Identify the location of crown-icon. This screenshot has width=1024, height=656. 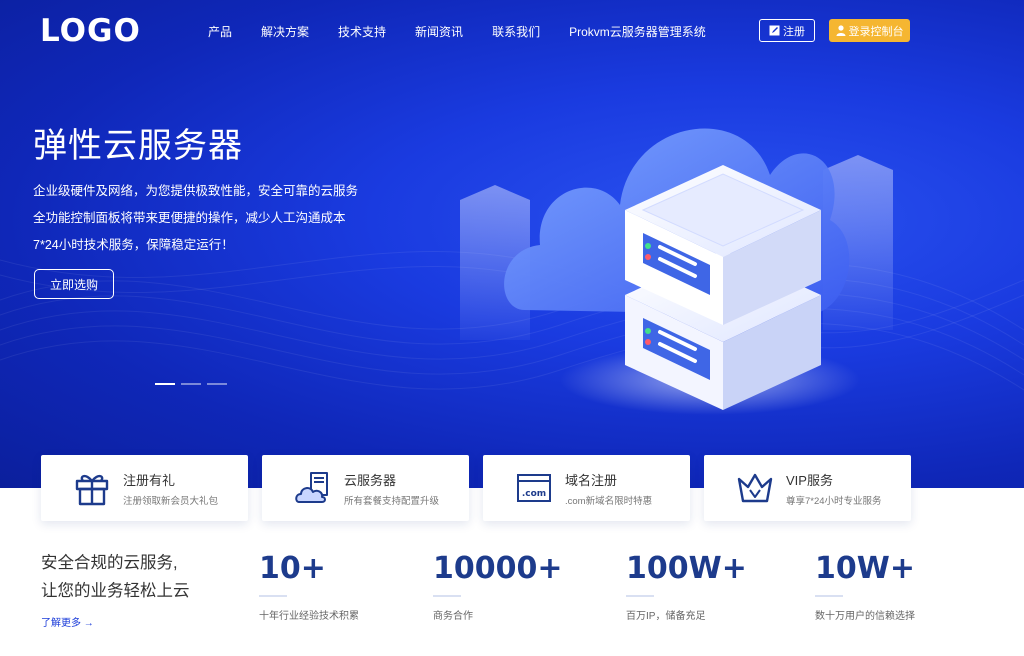
(755, 488).